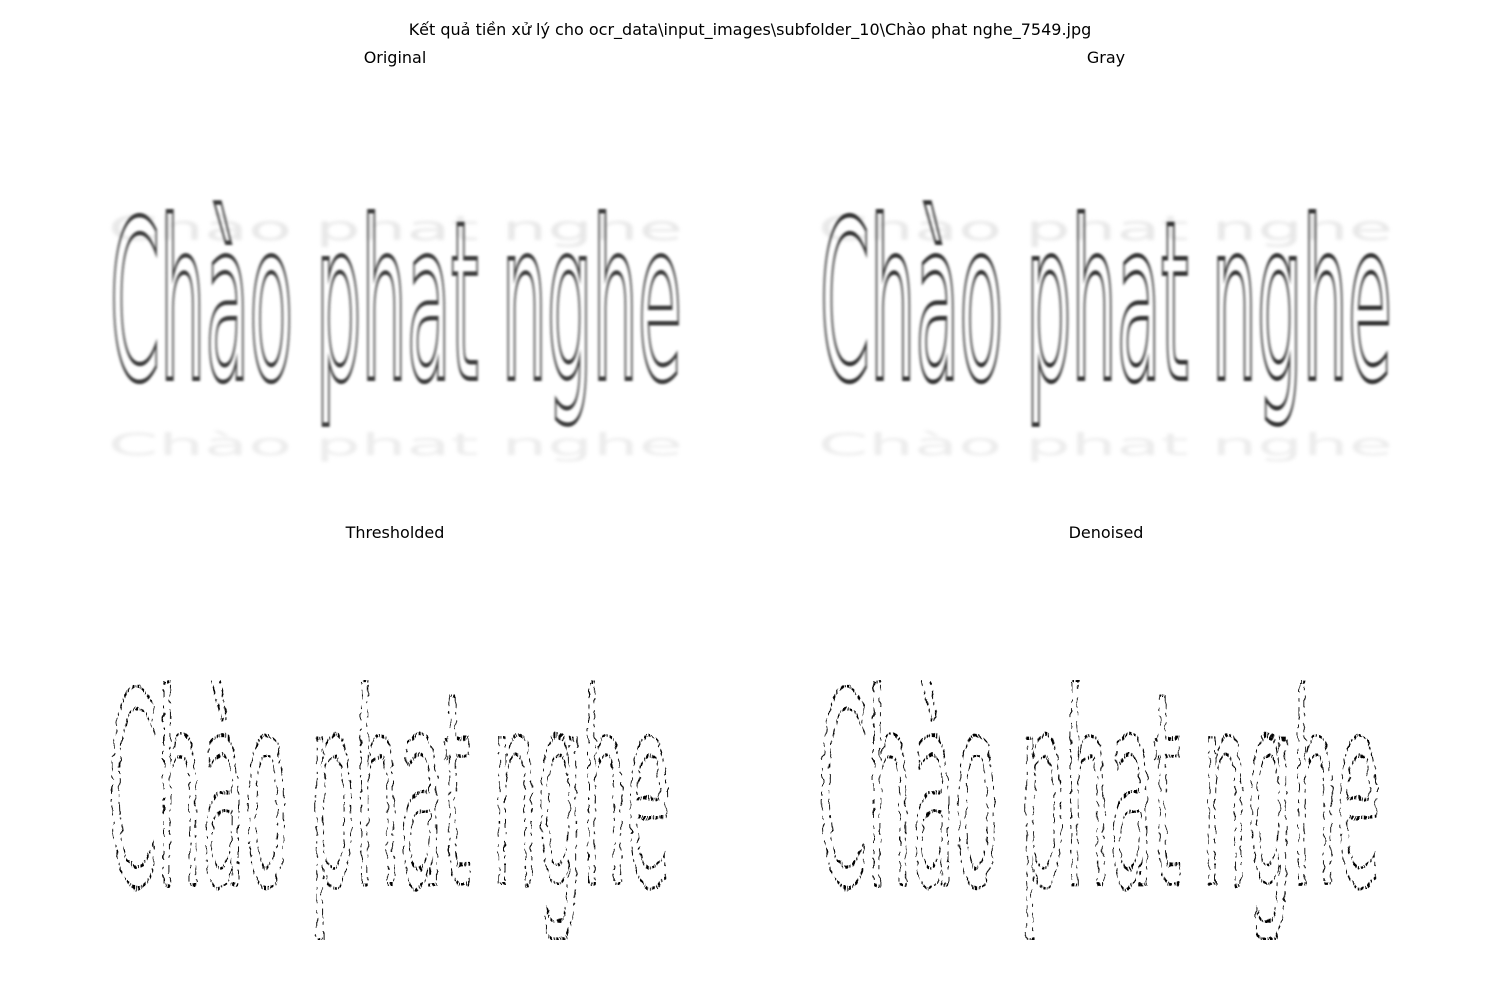 This screenshot has width=1500, height=1000. I want to click on thresholded-image: Chào phat nghe, so click(390, 810).